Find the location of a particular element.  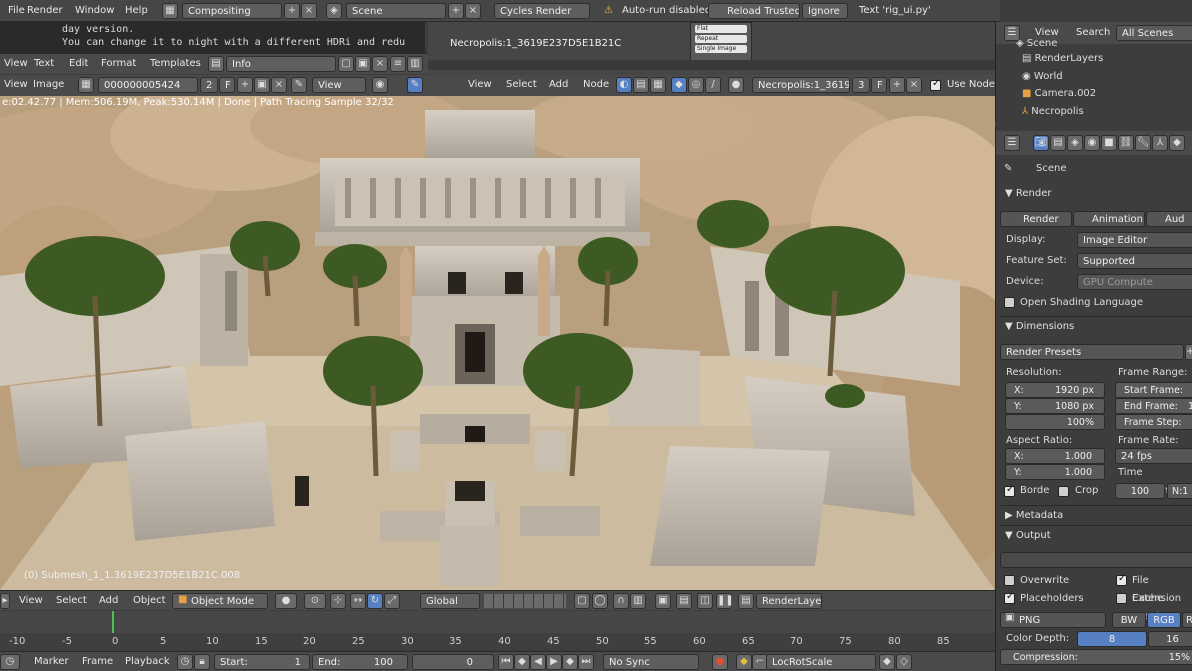

use-nodes-checkbox is located at coordinates (935, 84).